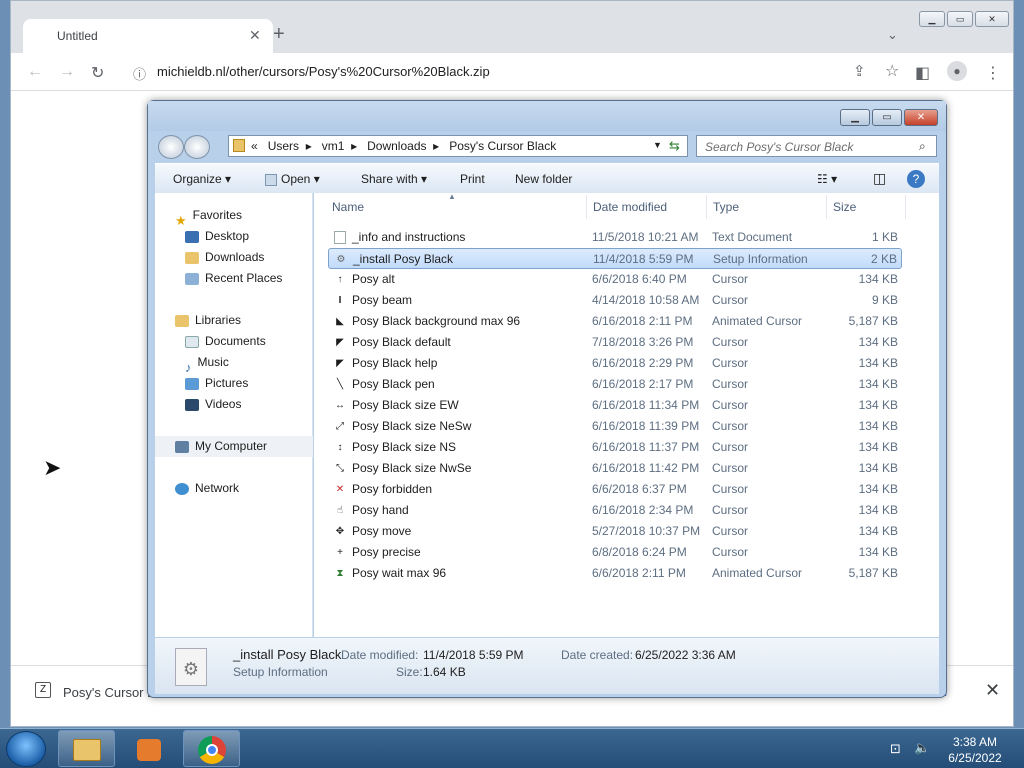 The height and width of the screenshot is (768, 1024). I want to click on new-tab-icon: +, so click(279, 34).